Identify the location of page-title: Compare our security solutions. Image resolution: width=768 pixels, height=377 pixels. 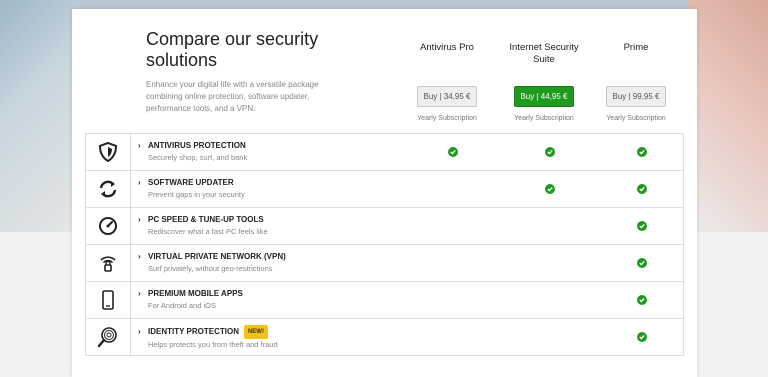
(232, 49).